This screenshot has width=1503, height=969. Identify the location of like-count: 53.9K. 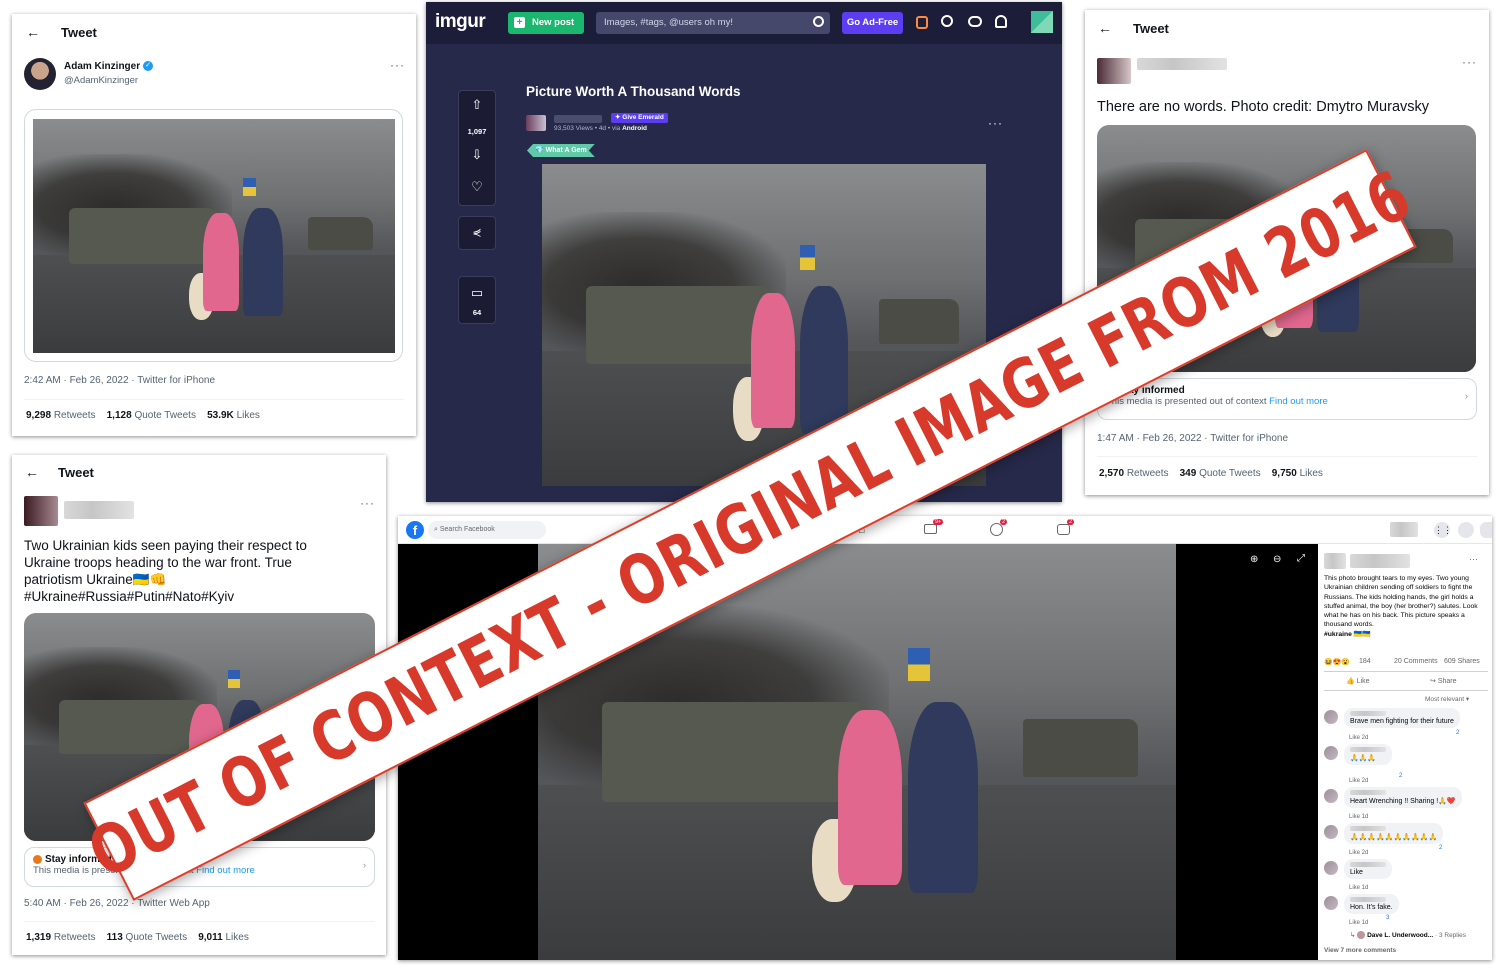
(220, 415).